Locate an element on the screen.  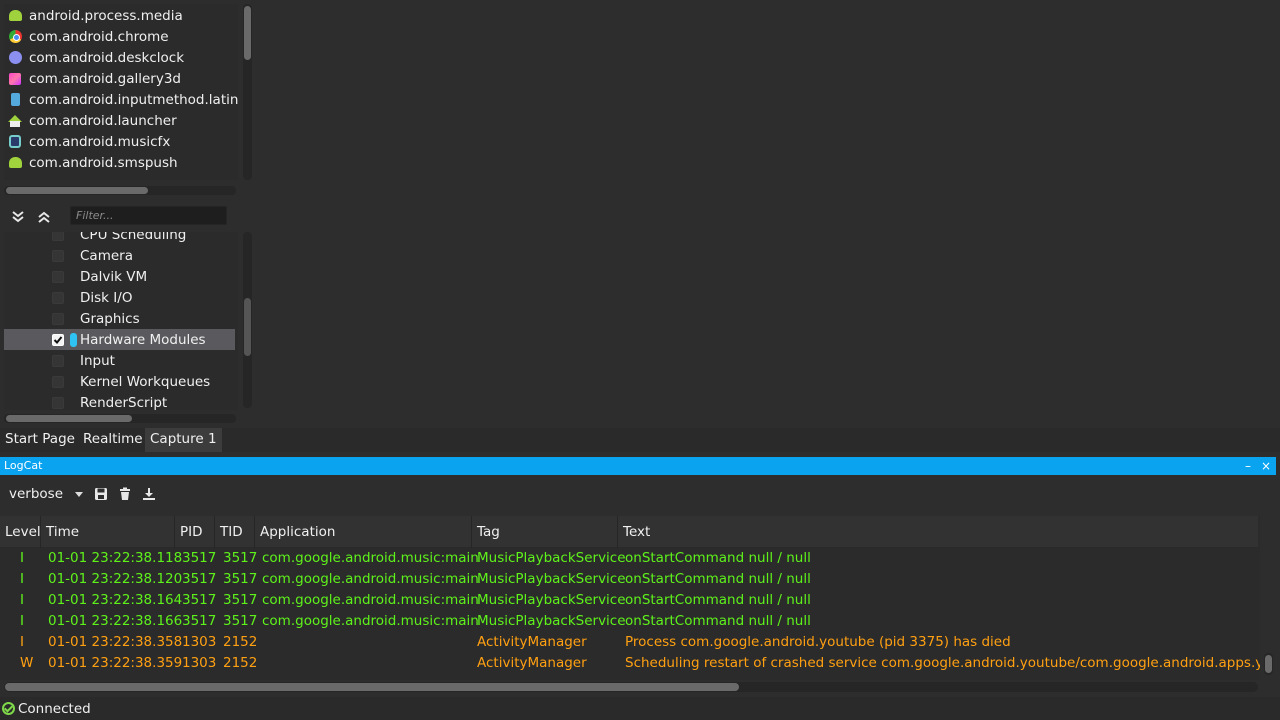
process-item: com.android.chrome is located at coordinates (121, 36).